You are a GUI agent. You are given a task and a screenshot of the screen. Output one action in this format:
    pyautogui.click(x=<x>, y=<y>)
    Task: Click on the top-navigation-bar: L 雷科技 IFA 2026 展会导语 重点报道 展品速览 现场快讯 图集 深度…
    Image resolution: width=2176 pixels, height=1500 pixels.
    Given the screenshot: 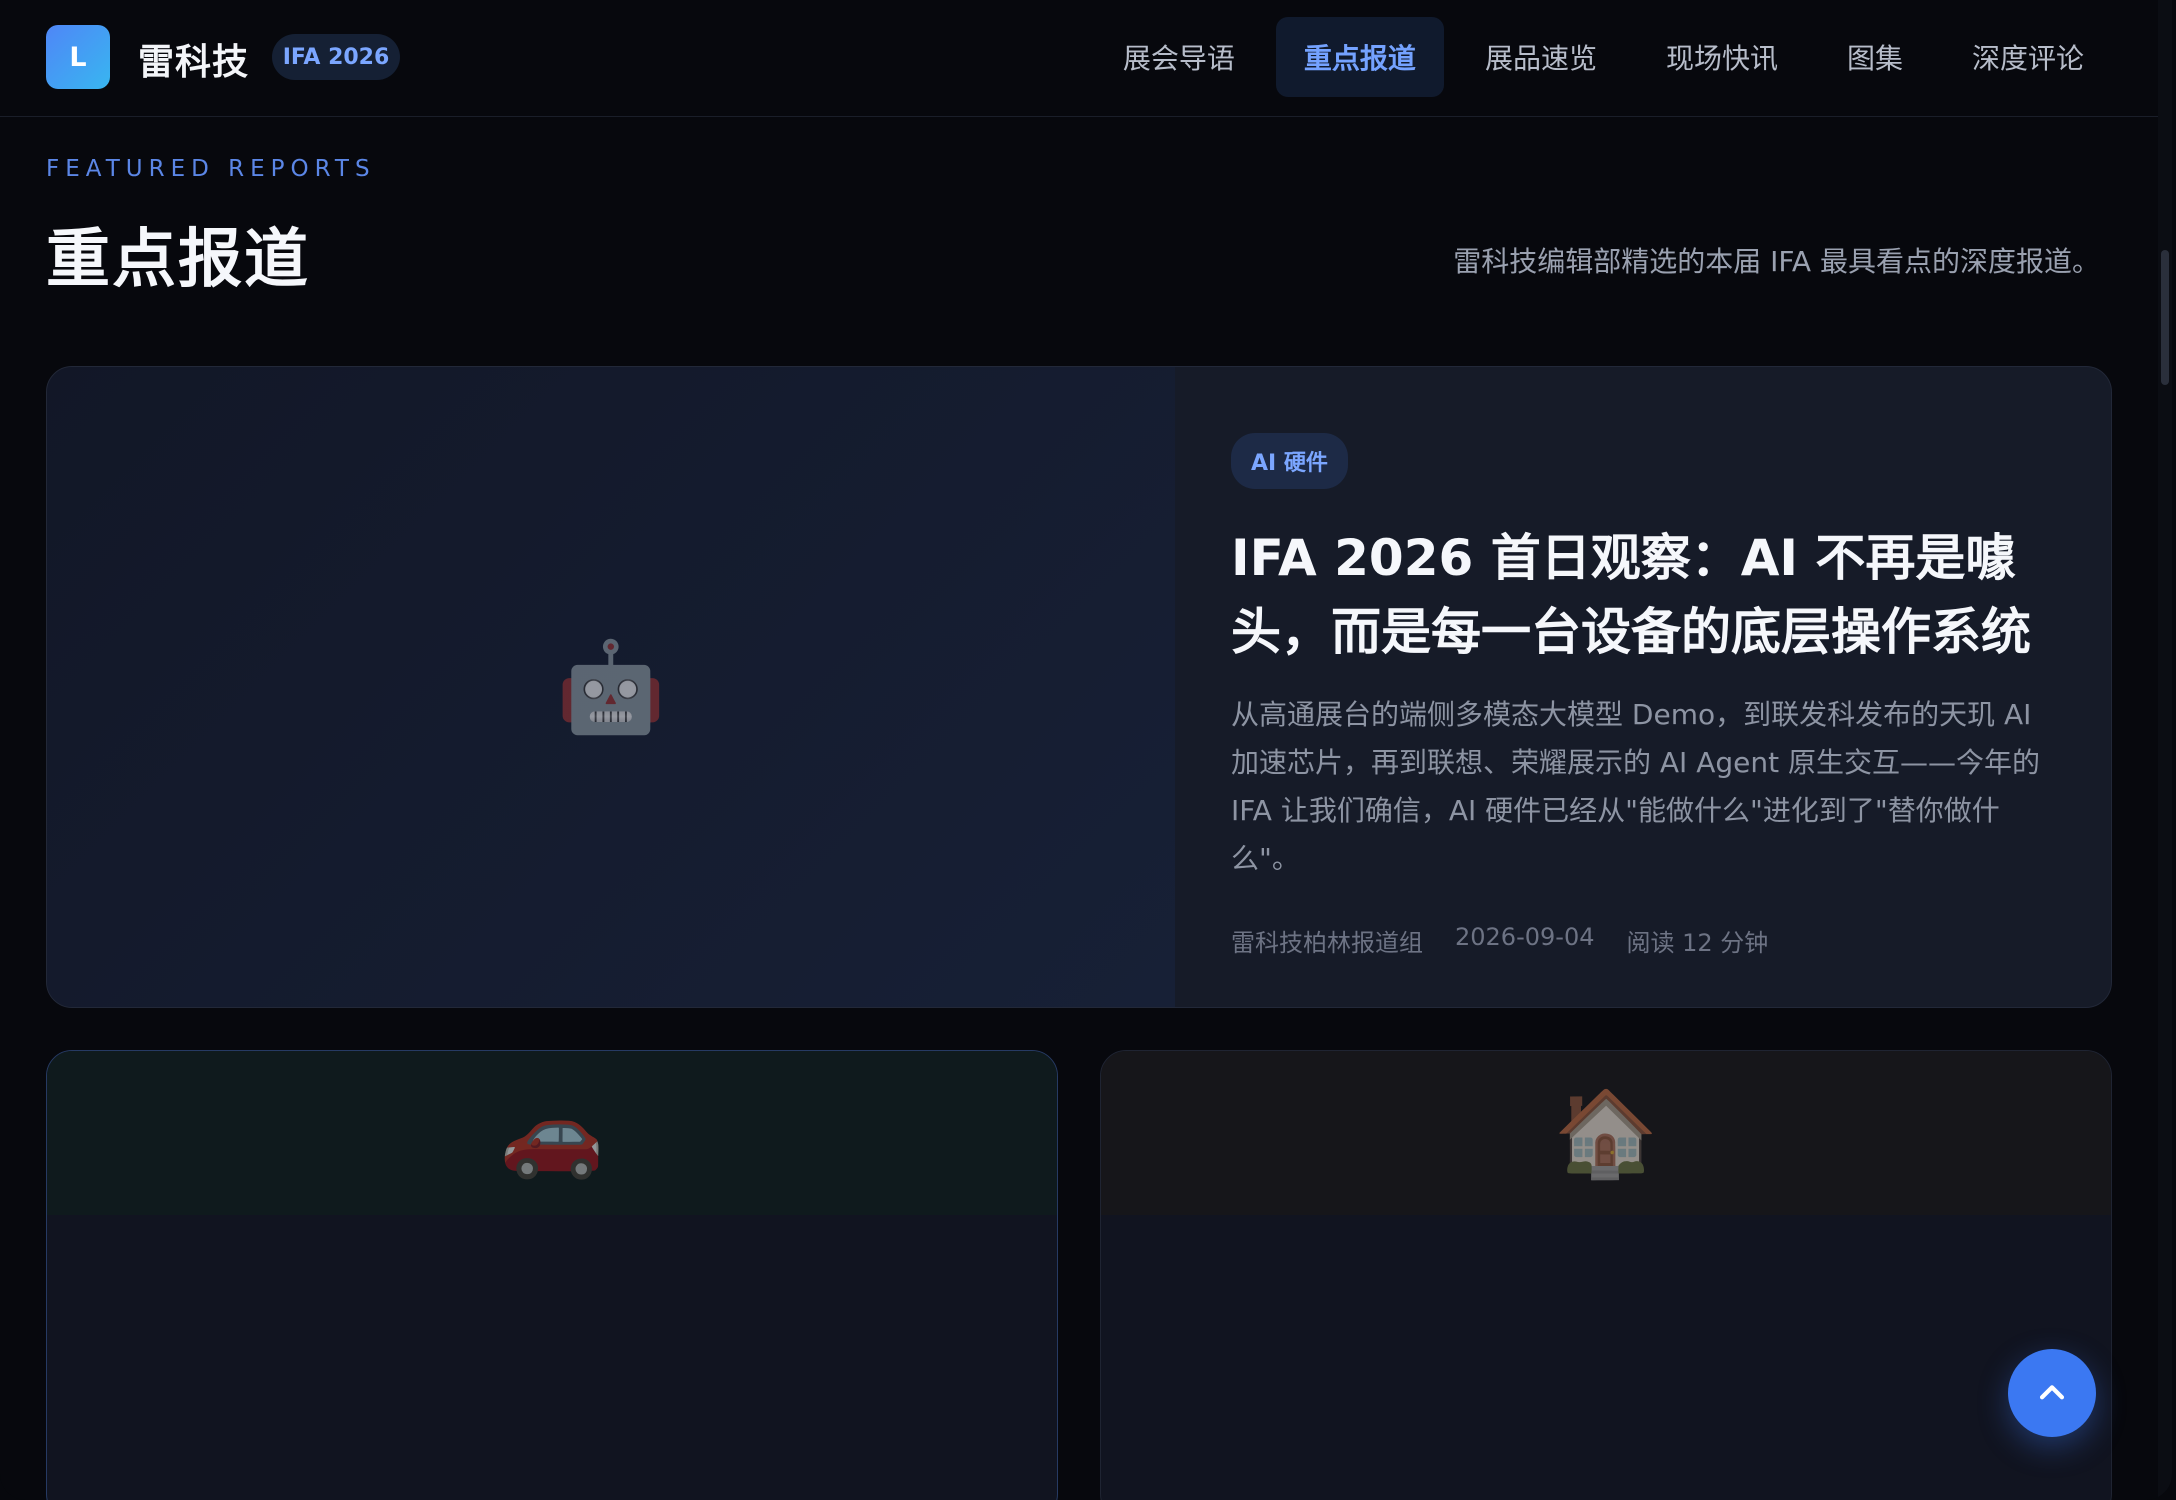 What is the action you would take?
    pyautogui.click(x=1086, y=58)
    